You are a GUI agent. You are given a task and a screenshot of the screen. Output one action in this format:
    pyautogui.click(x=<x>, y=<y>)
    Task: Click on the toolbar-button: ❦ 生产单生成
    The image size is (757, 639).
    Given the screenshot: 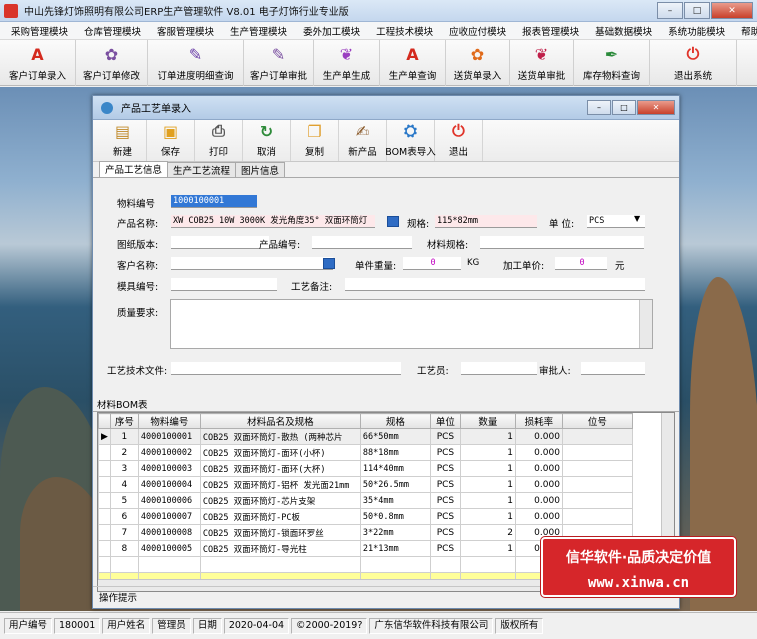 What is the action you would take?
    pyautogui.click(x=347, y=63)
    